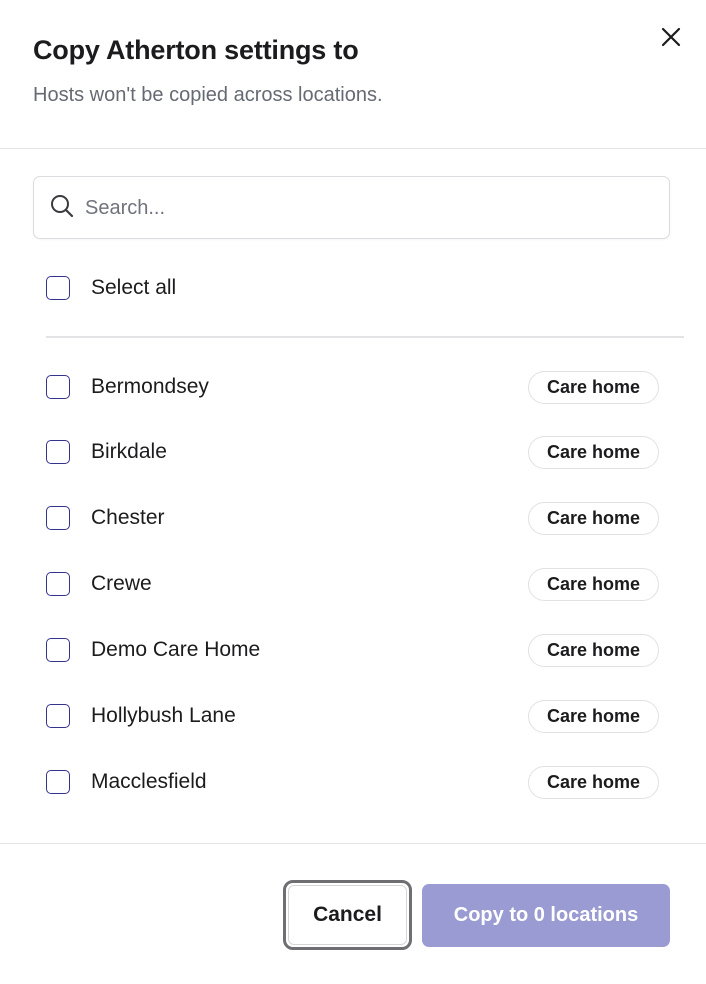  I want to click on location-name: Demo Care Home, so click(176, 649).